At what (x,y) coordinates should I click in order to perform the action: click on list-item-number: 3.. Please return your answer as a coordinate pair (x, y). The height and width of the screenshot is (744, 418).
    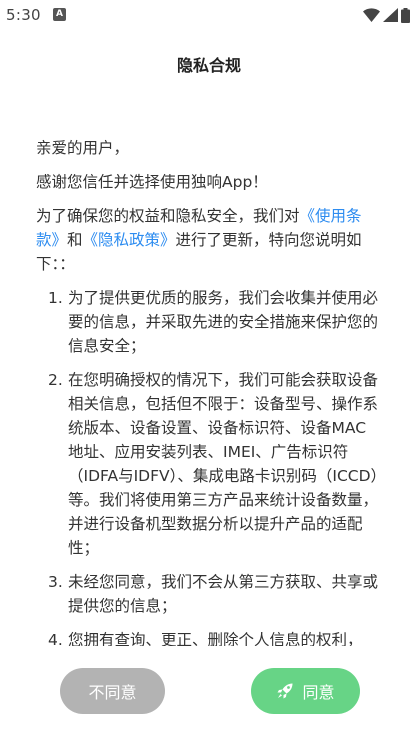
    Looking at the image, I should click on (55, 582).